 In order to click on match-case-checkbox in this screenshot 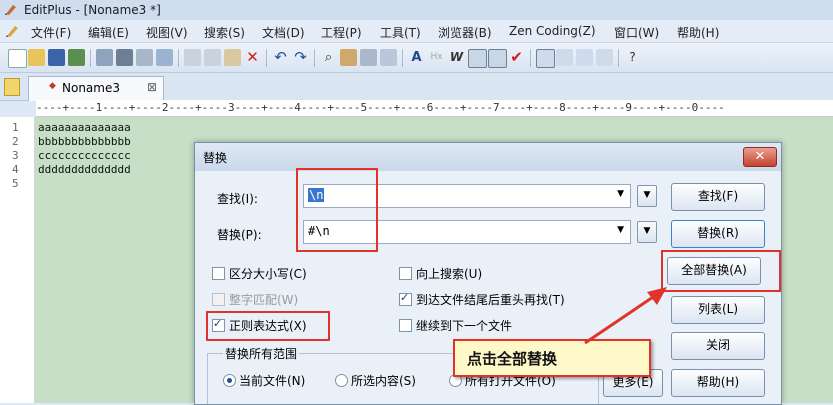, I will do `click(218, 273)`.